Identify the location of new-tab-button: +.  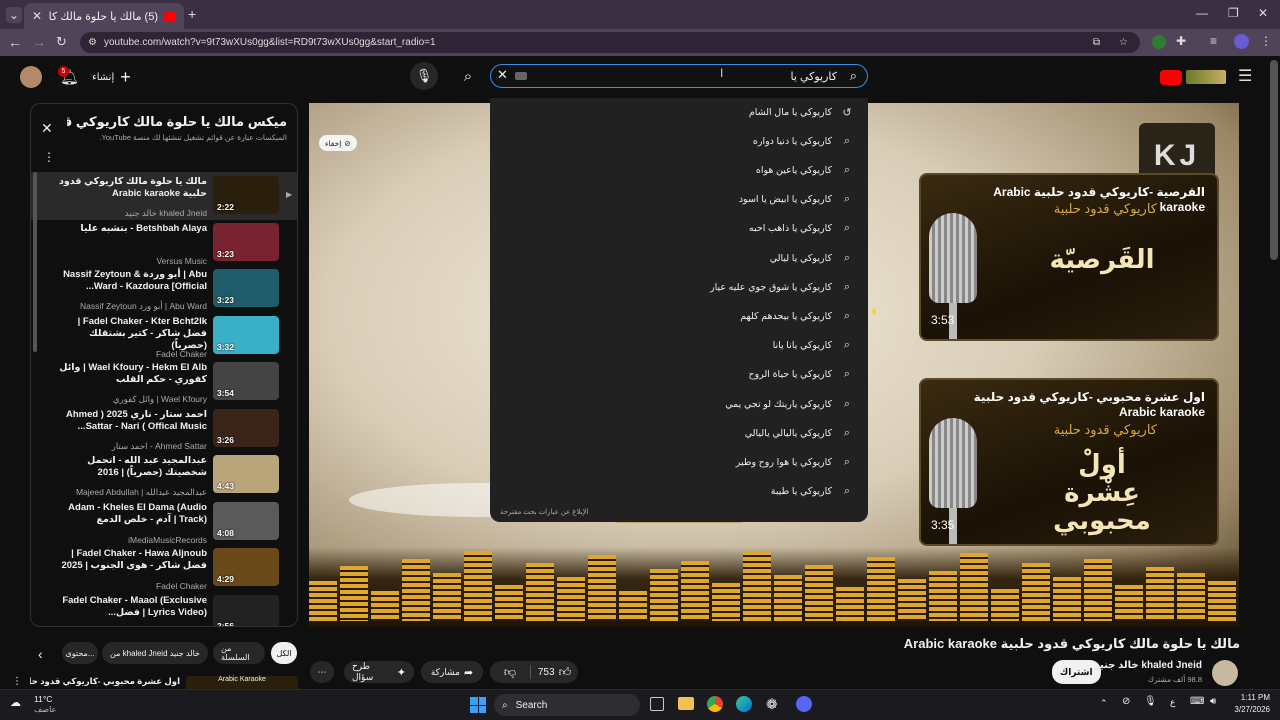
(192, 14).